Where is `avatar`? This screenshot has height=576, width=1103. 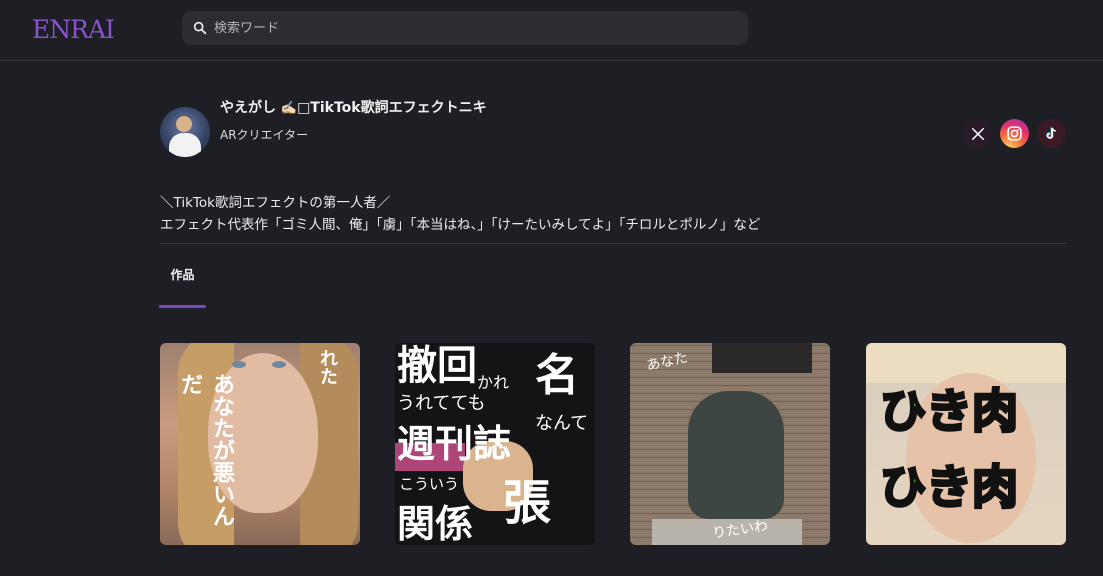
avatar is located at coordinates (185, 132).